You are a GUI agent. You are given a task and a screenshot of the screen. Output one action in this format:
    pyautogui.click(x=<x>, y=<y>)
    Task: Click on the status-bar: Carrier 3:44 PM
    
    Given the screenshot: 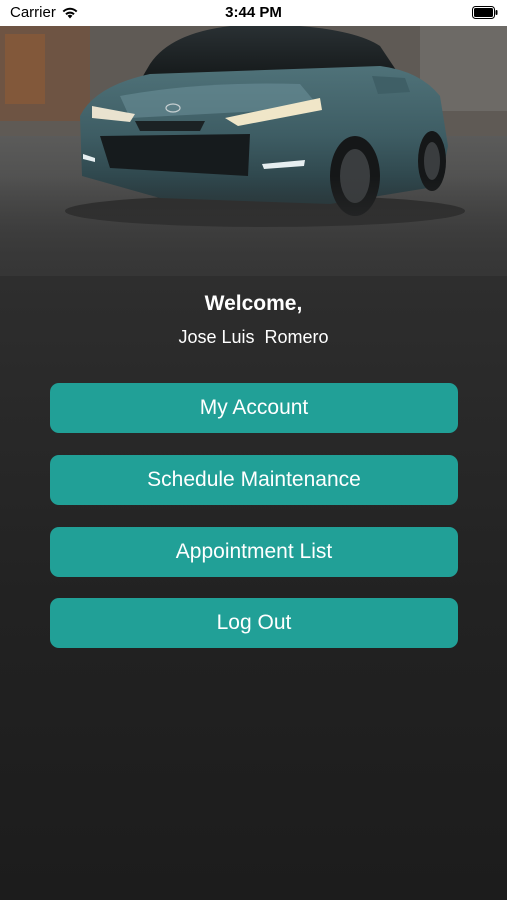 What is the action you would take?
    pyautogui.click(x=253, y=13)
    